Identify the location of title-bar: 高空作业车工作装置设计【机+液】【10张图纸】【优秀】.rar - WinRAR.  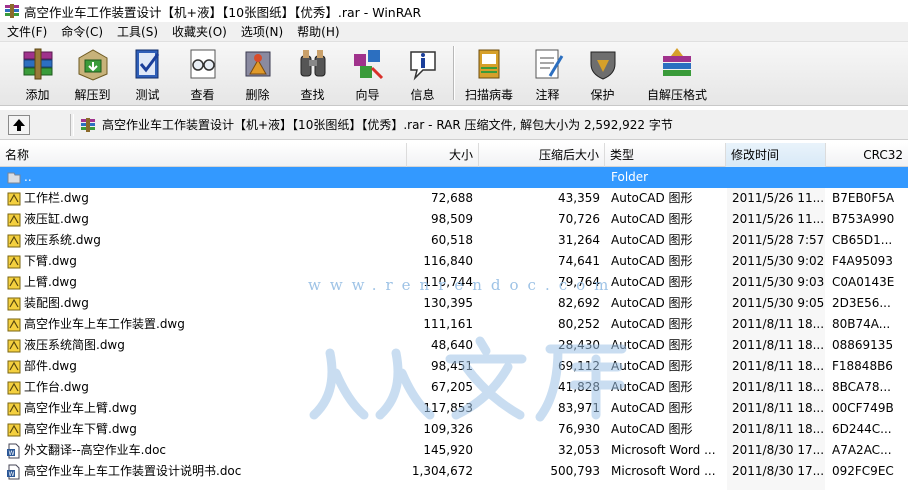
(454, 11).